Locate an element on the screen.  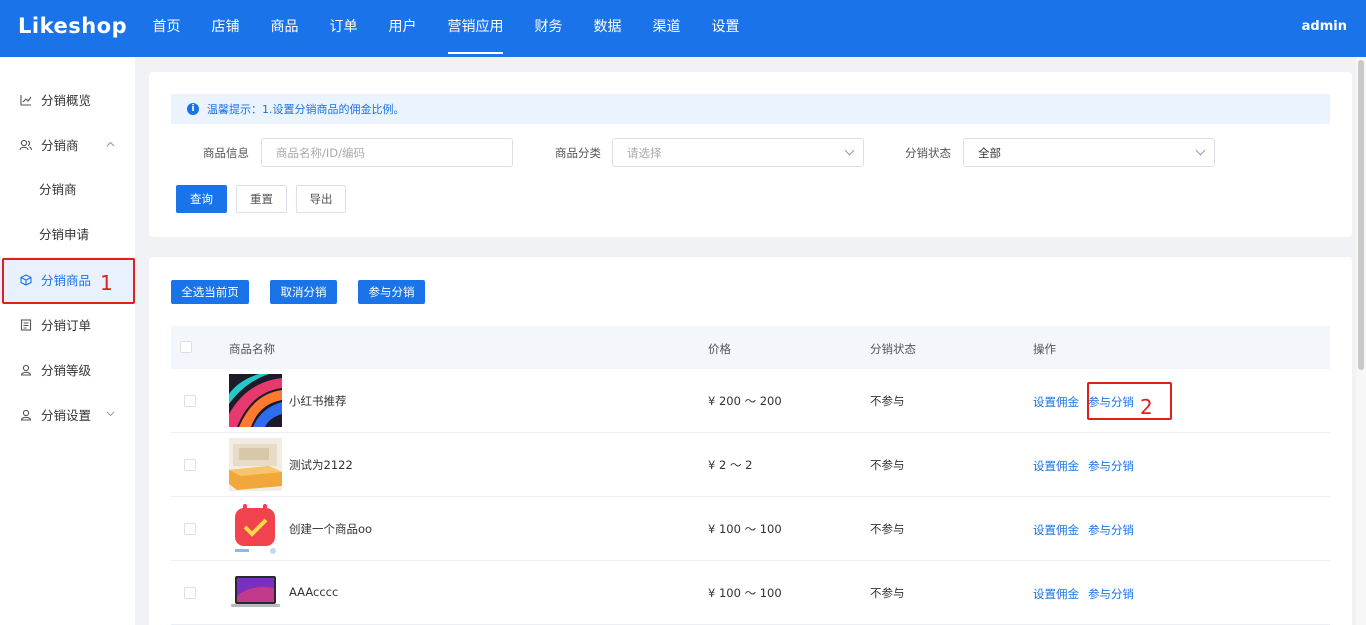
category-select: 请选择 is located at coordinates (738, 152).